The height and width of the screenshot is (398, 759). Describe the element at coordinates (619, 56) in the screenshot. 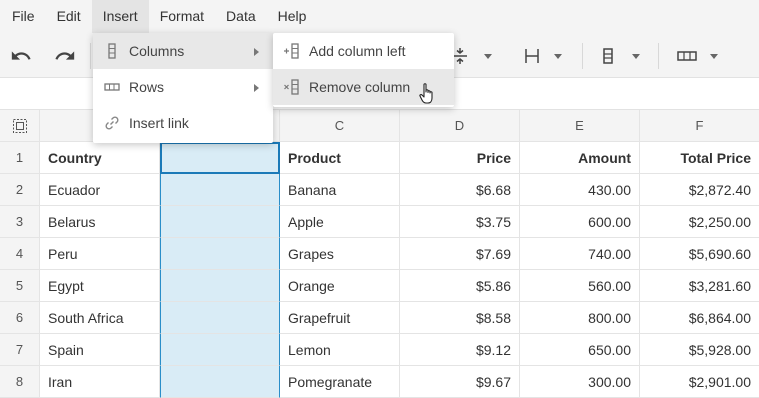

I see `column-button` at that location.